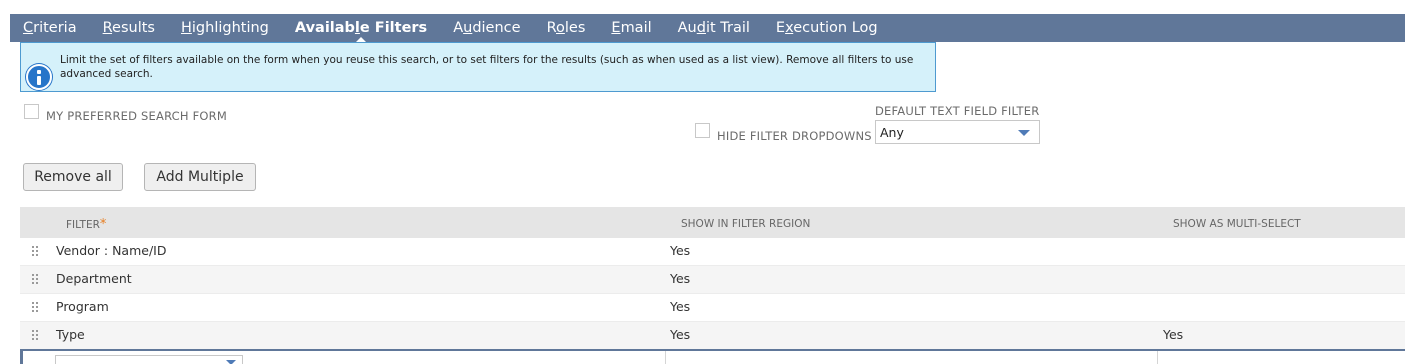 The image size is (1405, 364). I want to click on multi-select-cell: Yes, so click(1173, 334).